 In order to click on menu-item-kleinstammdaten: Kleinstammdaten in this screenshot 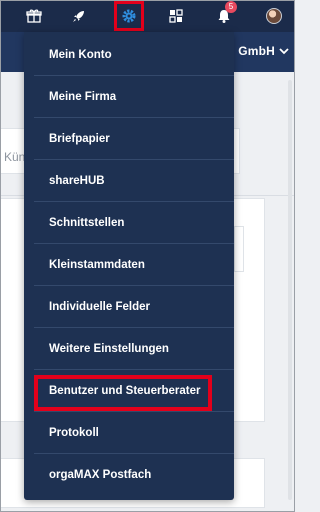, I will do `click(129, 265)`.